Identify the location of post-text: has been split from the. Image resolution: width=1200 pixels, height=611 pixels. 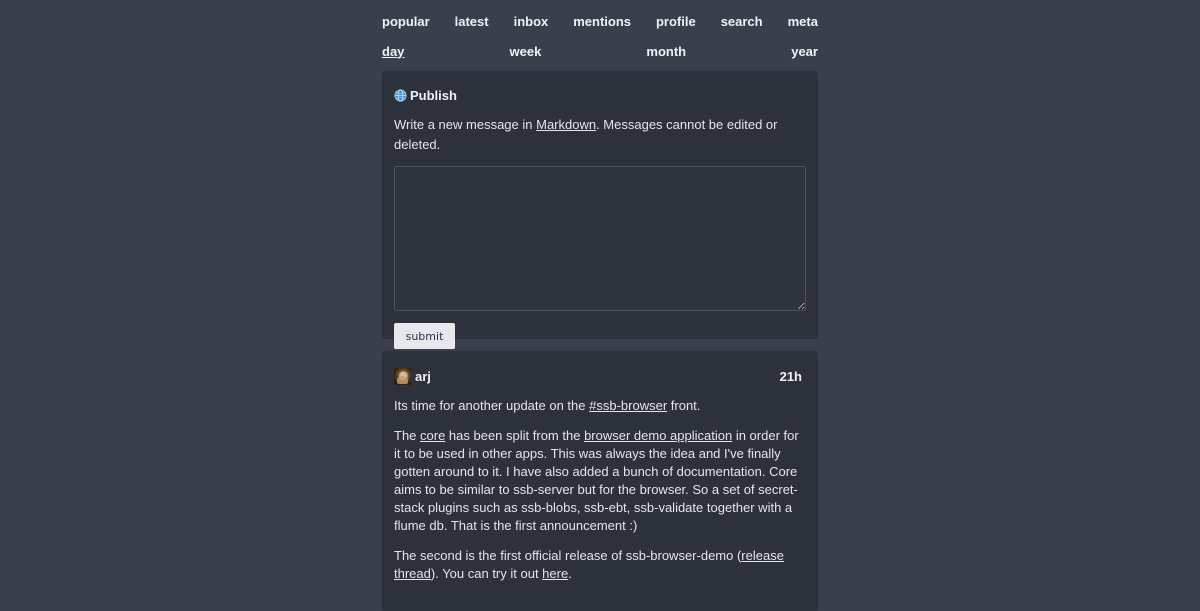
(515, 435).